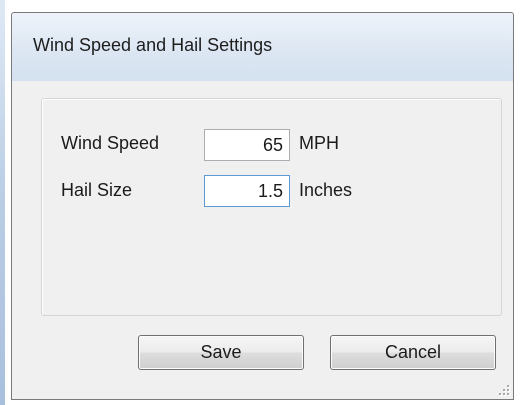 The height and width of the screenshot is (405, 520). What do you see at coordinates (221, 352) in the screenshot?
I see `save-button: Save` at bounding box center [221, 352].